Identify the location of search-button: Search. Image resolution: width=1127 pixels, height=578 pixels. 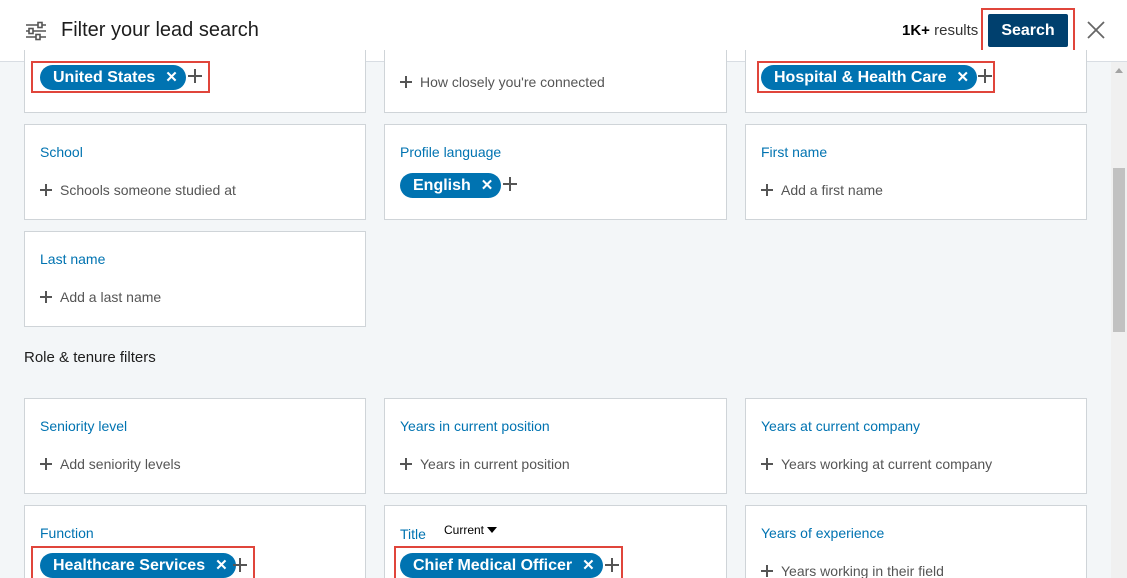
(1028, 30).